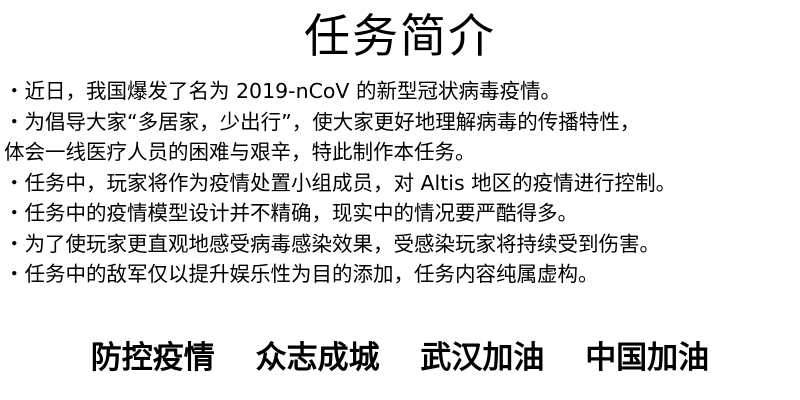 This screenshot has height=400, width=800. Describe the element at coordinates (322, 121) in the screenshot. I see `briefing-line: ・为倡导大家“多居家，少出行”，使大家更好地理解病毒的传播特性，` at that location.